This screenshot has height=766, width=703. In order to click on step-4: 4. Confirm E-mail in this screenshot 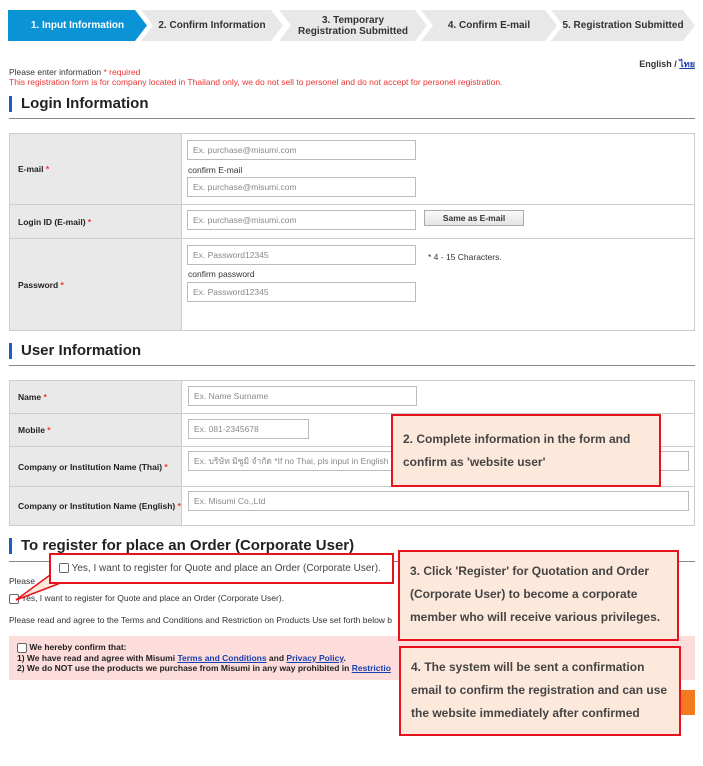, I will do `click(489, 25)`.